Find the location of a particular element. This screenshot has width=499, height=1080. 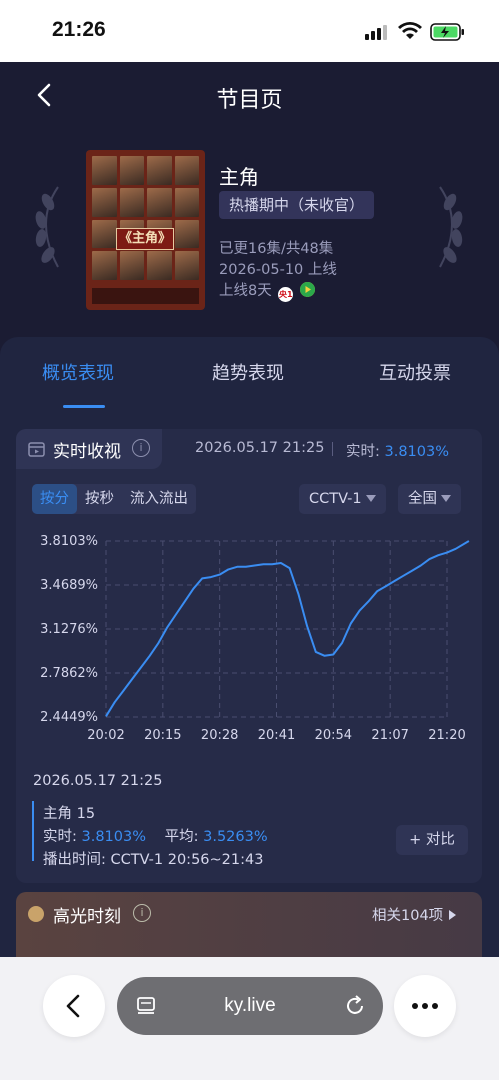

related-count: 相关104项 is located at coordinates (414, 914).